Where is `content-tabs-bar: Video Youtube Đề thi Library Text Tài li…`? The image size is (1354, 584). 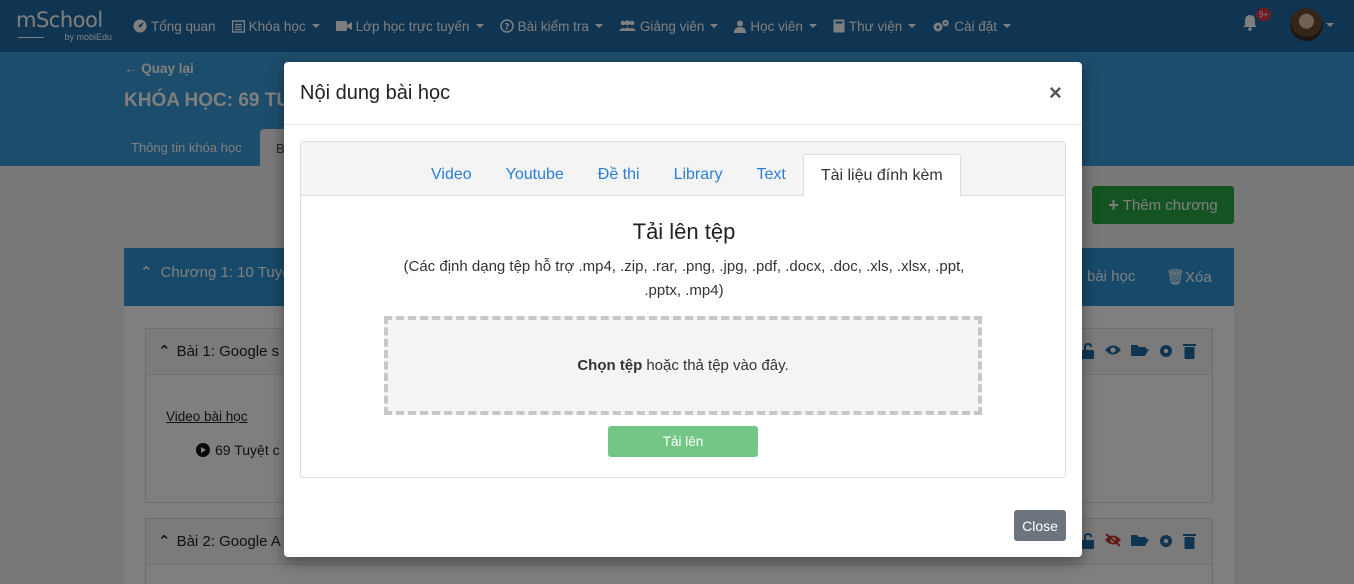 content-tabs-bar: Video Youtube Đề thi Library Text Tài li… is located at coordinates (683, 169).